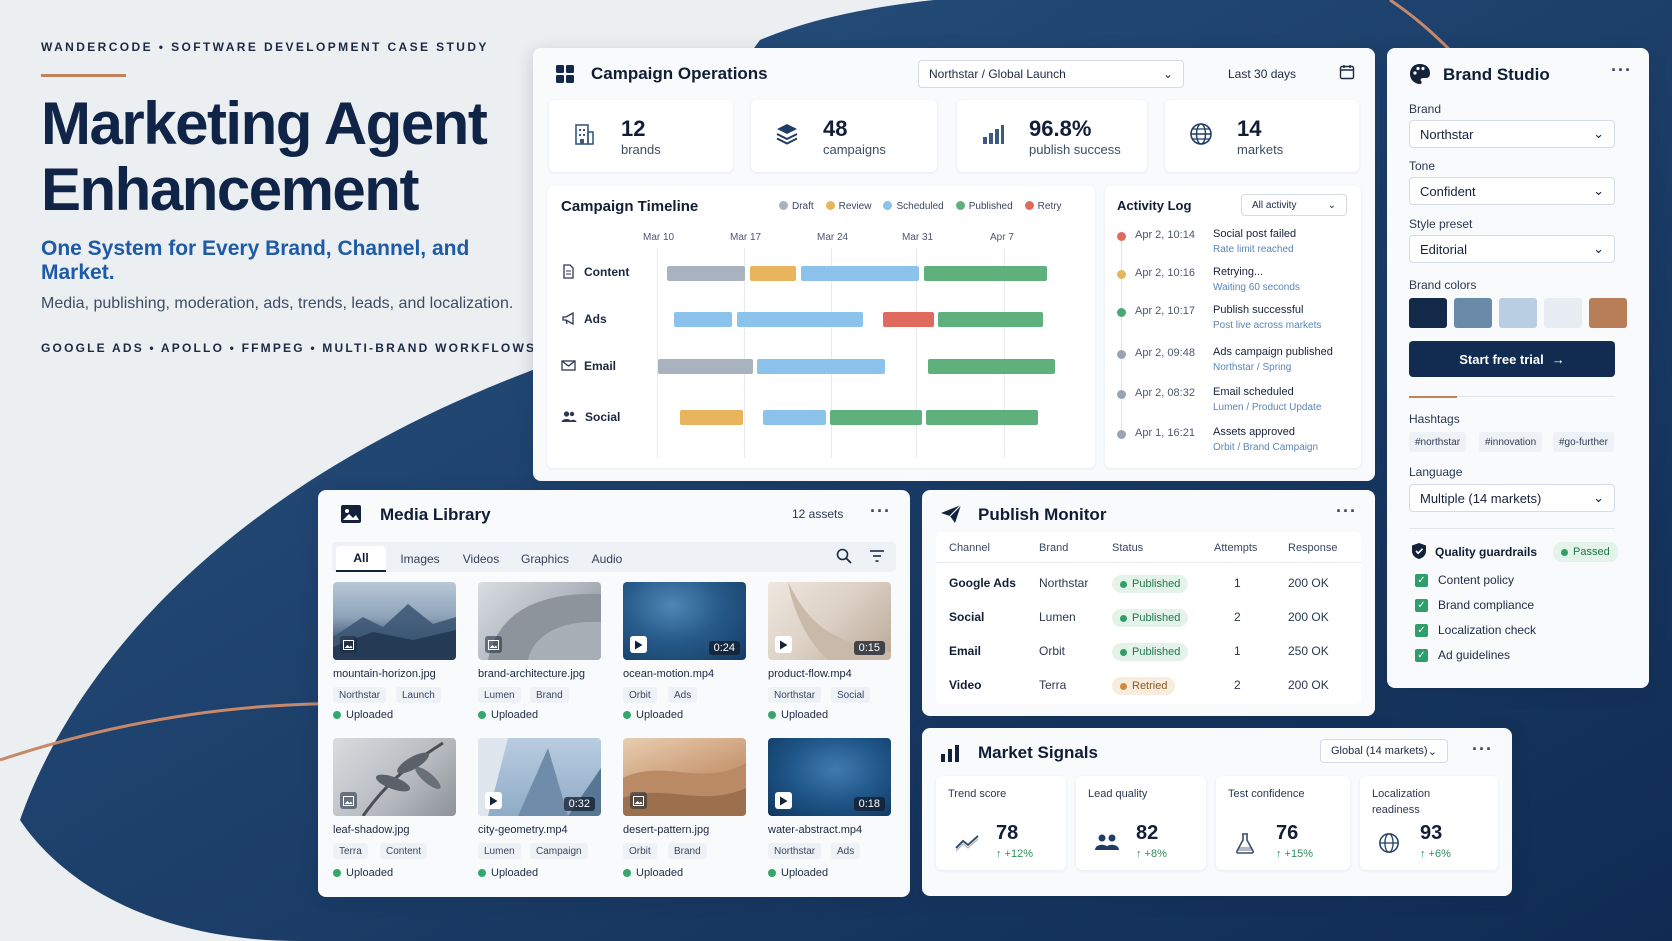 This screenshot has width=1672, height=941. Describe the element at coordinates (1422, 166) in the screenshot. I see `tone-label: Tone` at that location.